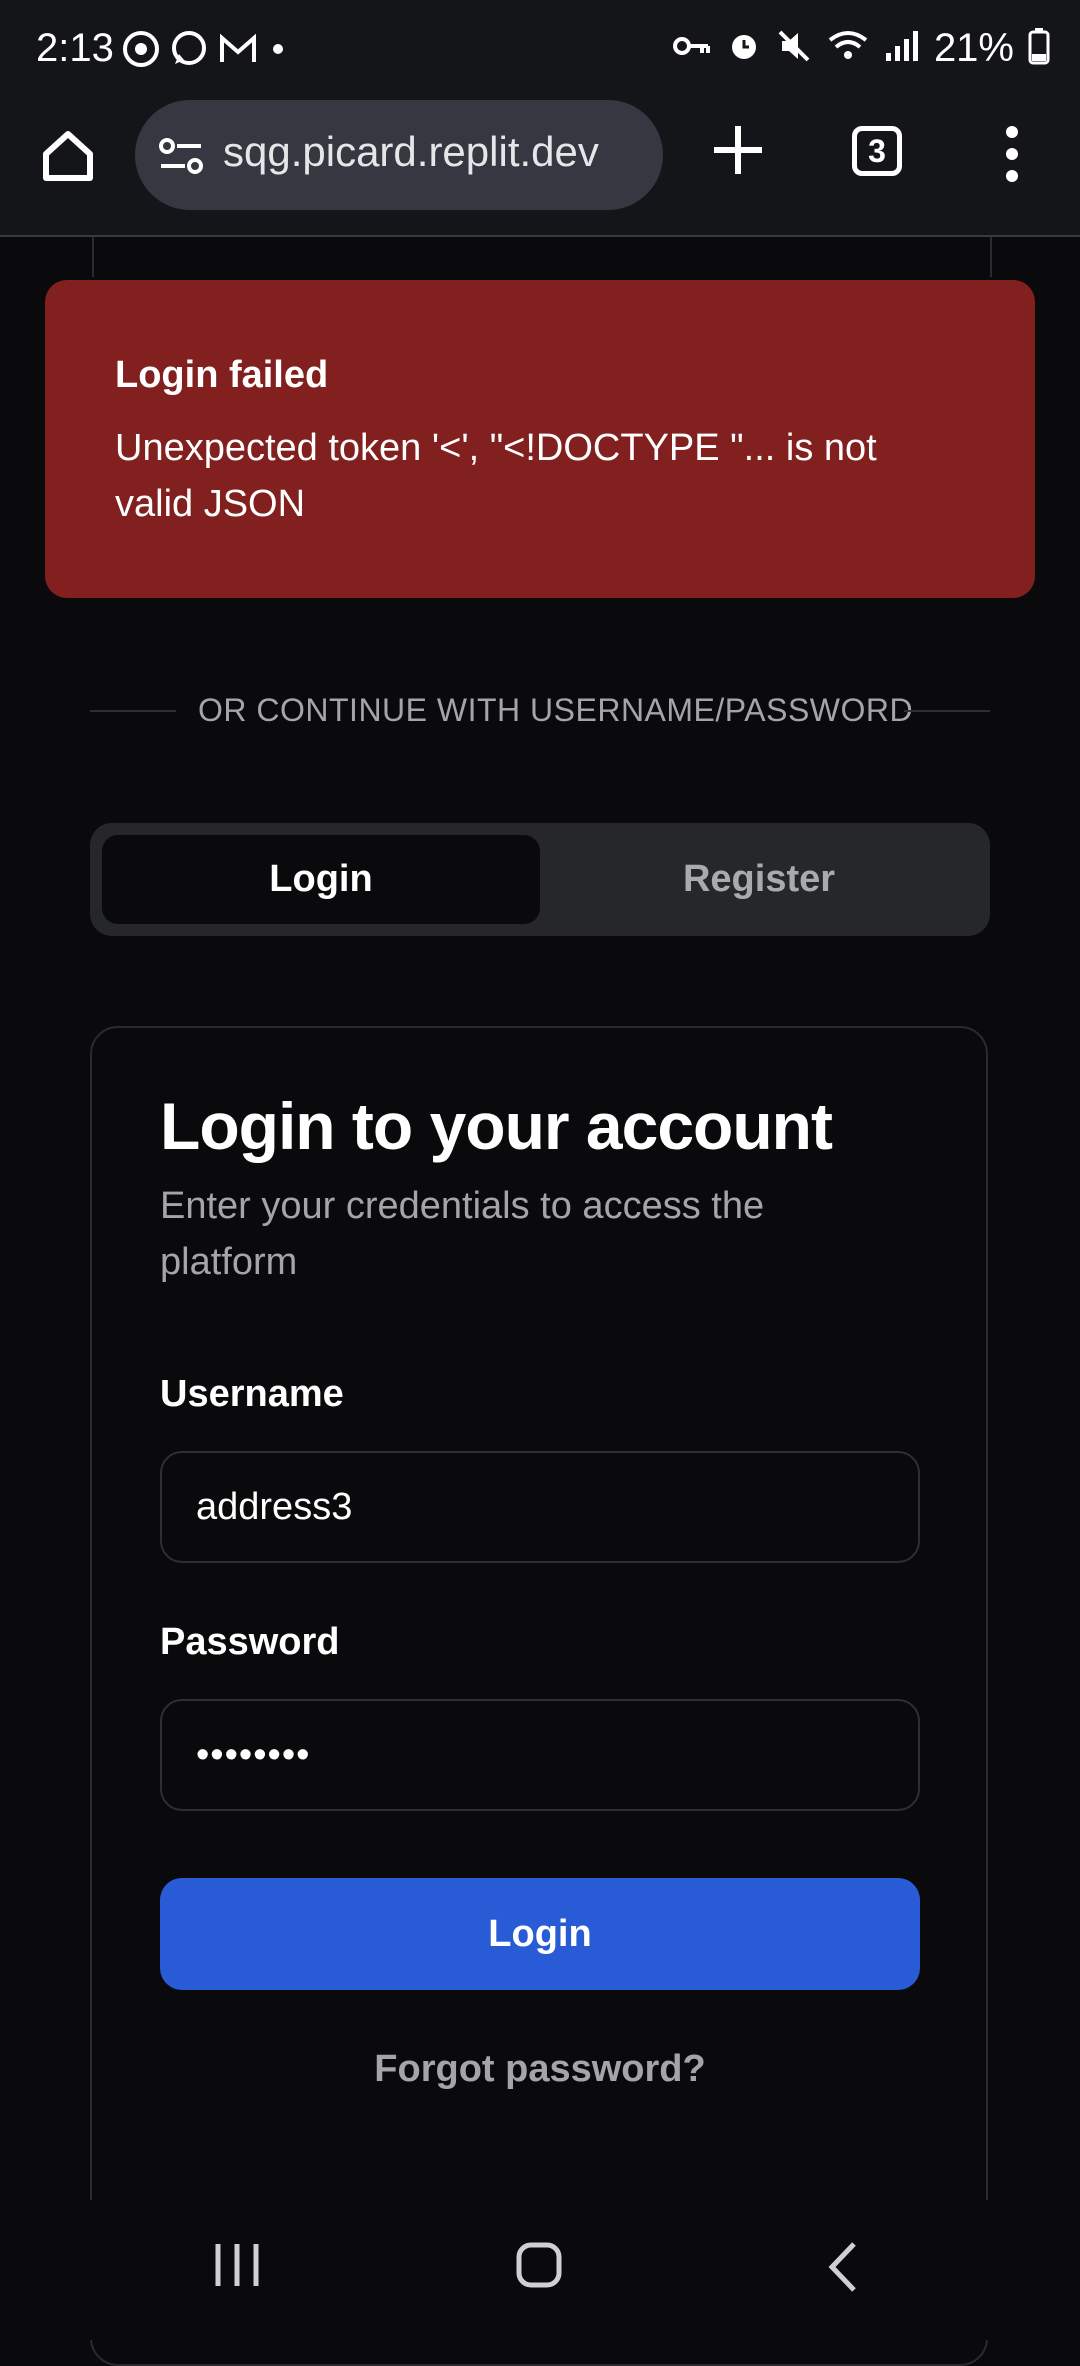 The height and width of the screenshot is (2366, 1080). What do you see at coordinates (842, 2267) in the screenshot?
I see `back-icon` at bounding box center [842, 2267].